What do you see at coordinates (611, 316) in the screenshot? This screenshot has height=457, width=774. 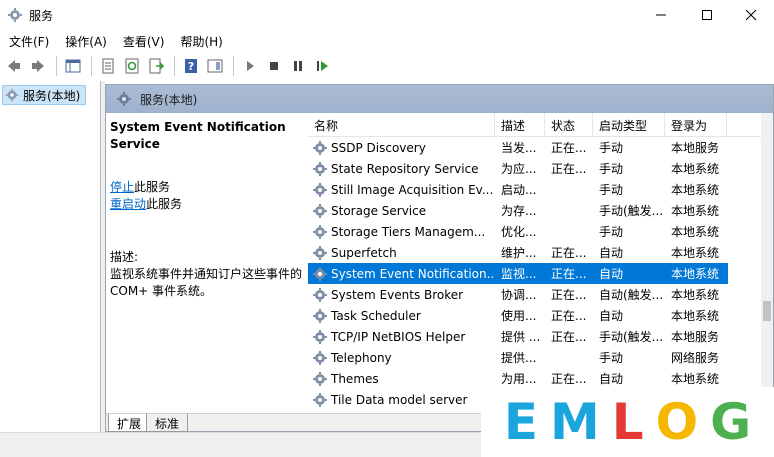 I see `cell-startup-type: 自动` at bounding box center [611, 316].